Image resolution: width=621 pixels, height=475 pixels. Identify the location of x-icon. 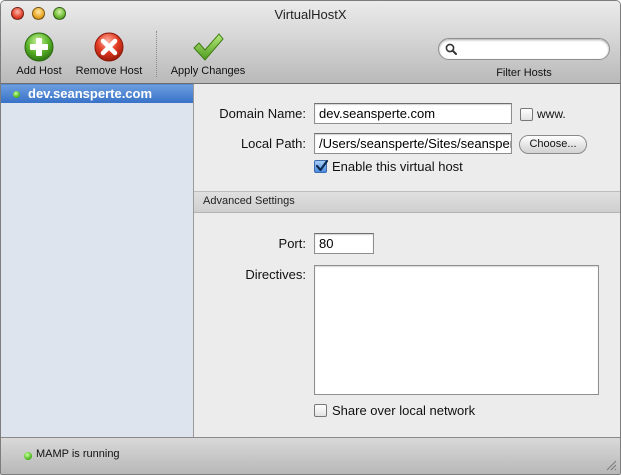
(109, 47).